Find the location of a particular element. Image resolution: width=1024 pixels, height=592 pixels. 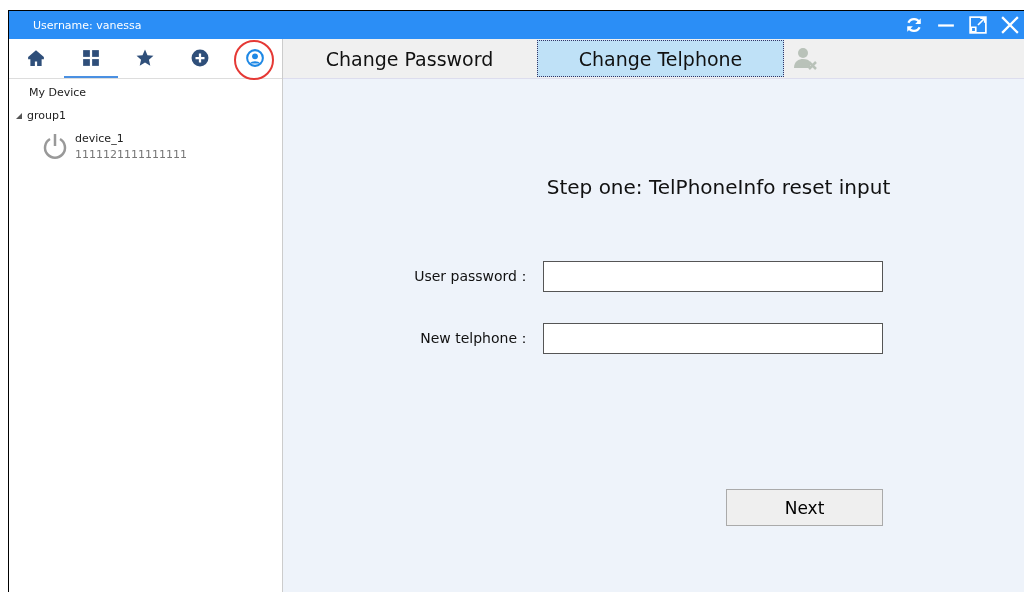

refresh-icon is located at coordinates (914, 25).